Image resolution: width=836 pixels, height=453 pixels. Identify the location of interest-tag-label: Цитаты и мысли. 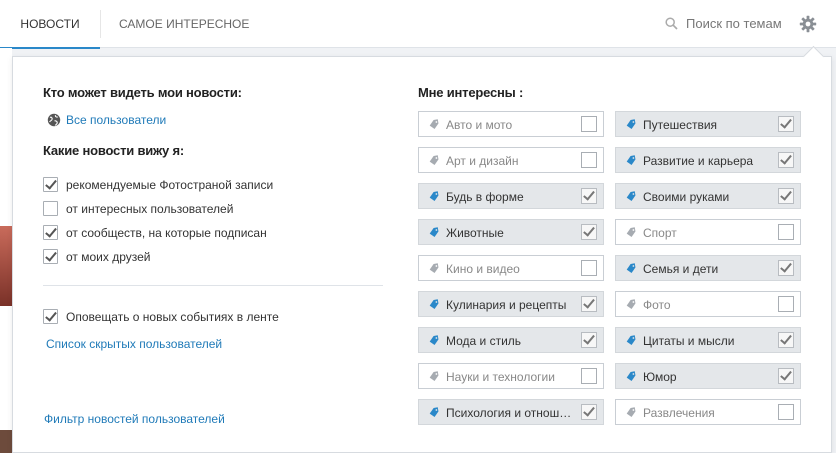
(689, 341).